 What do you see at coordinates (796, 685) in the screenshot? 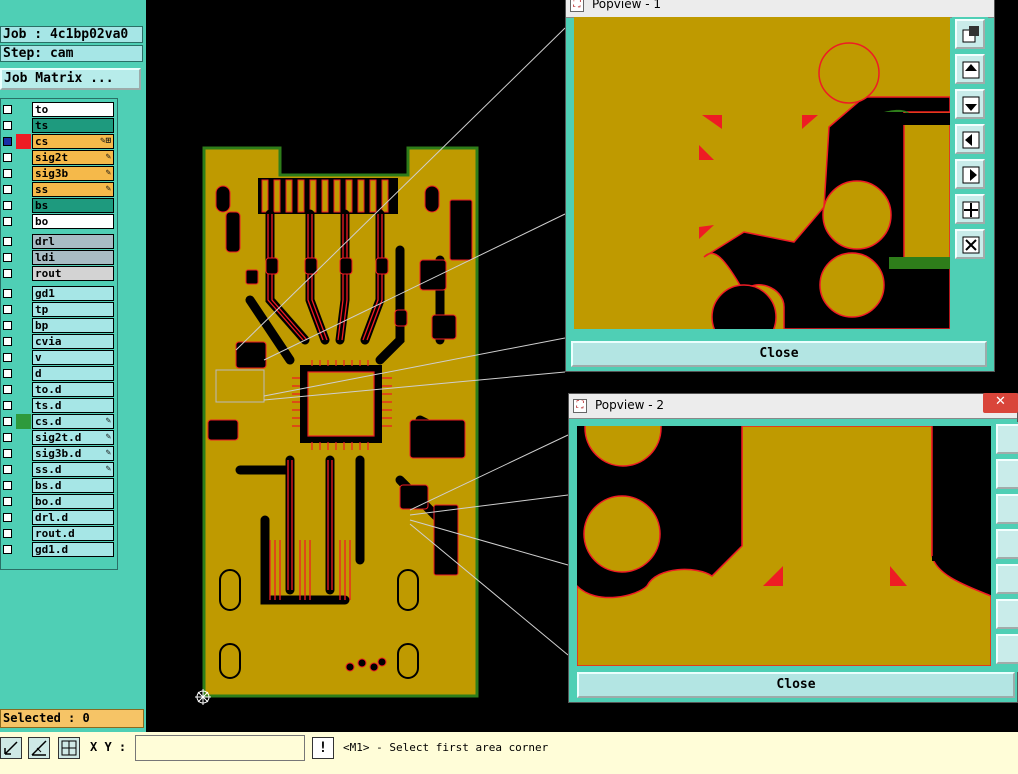
I see `popview-2-close-button: Close` at bounding box center [796, 685].